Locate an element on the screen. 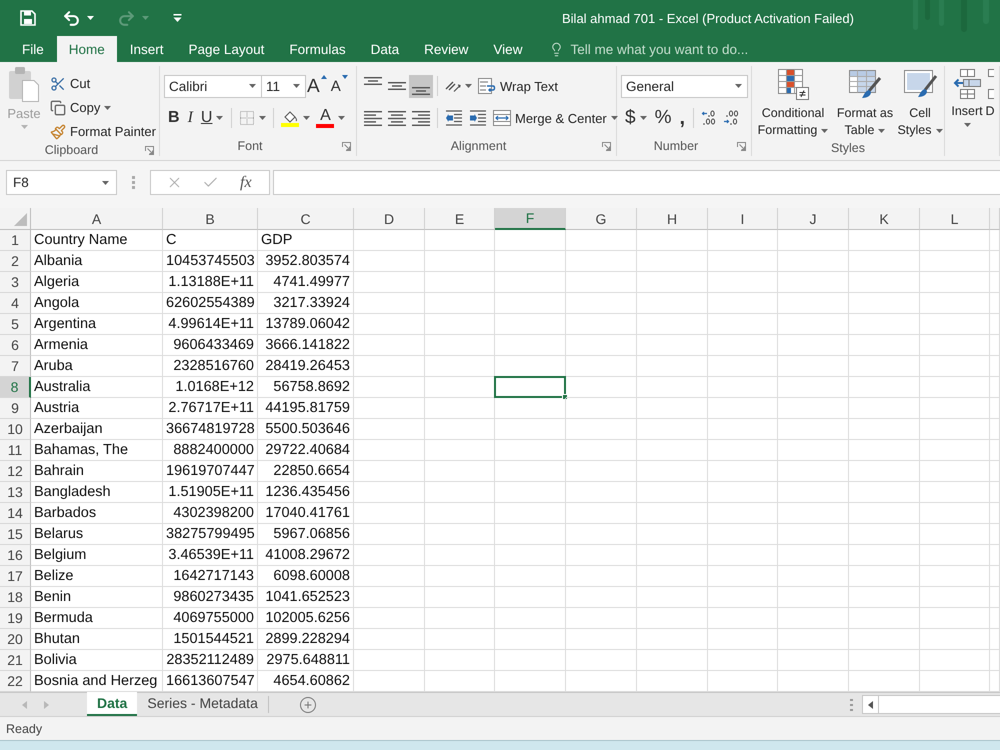 Image resolution: width=1000 pixels, height=750 pixels. ribbon-tab: Page Layout is located at coordinates (226, 49).